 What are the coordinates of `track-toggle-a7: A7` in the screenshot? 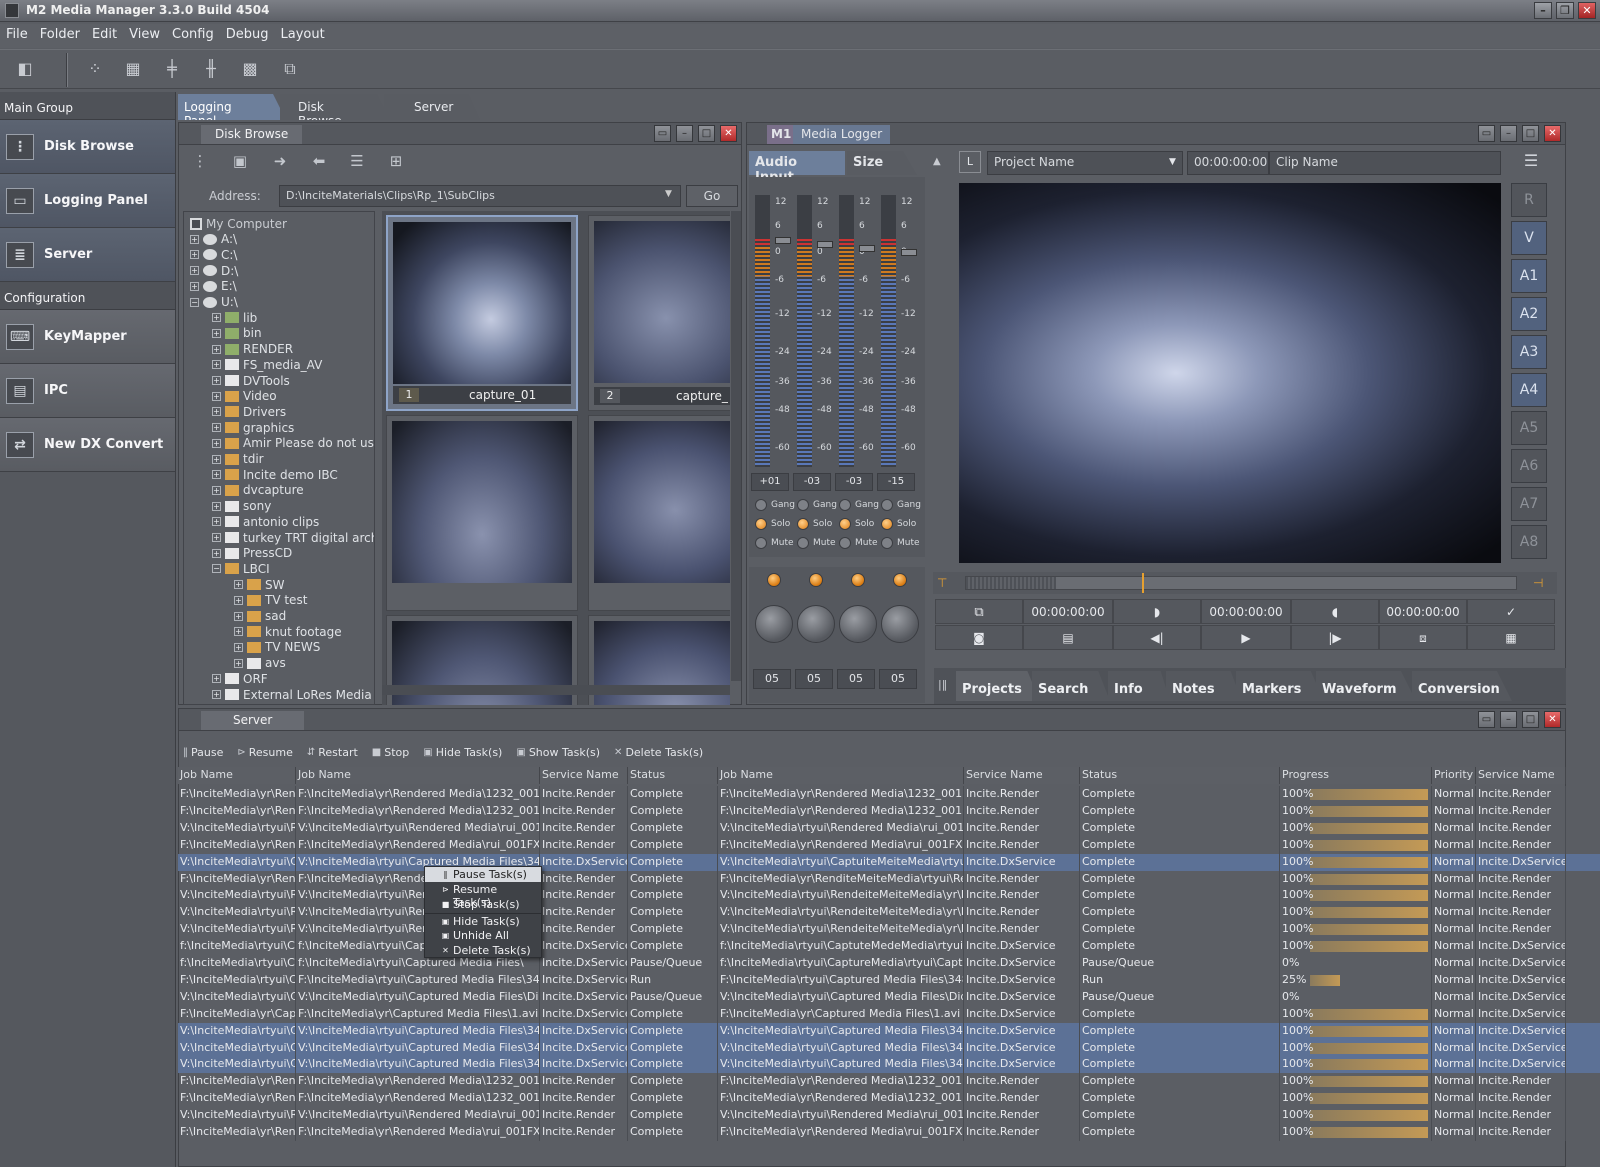 It's located at (1529, 504).